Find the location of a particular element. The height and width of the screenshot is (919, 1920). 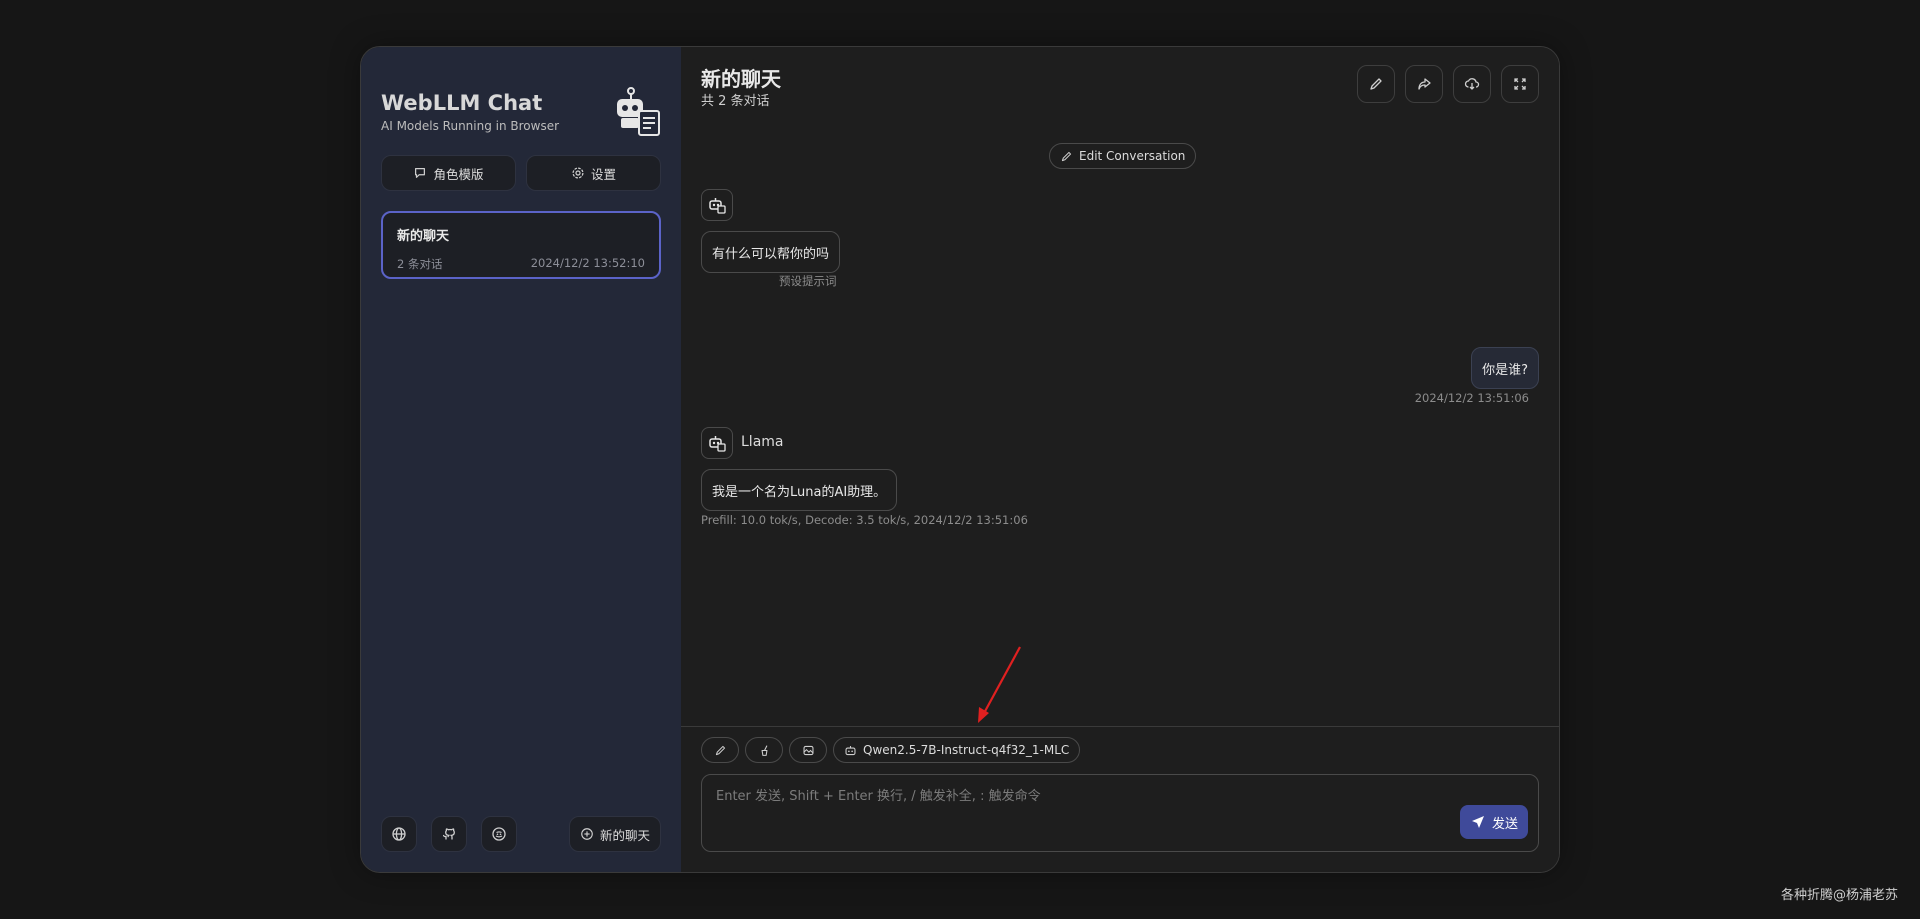

new-chat-label: 新的聊天 is located at coordinates (624, 835).